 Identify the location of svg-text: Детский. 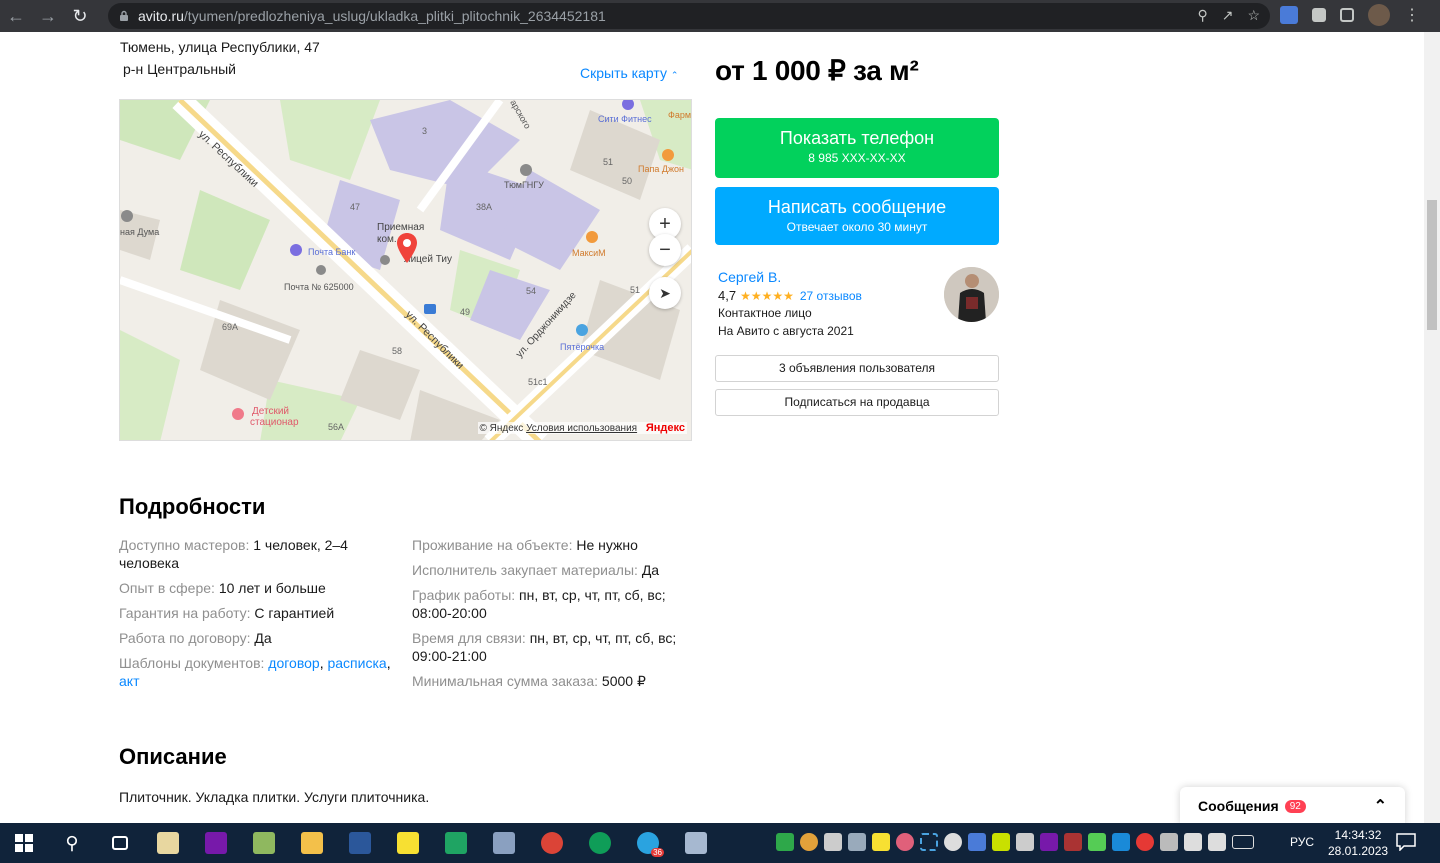
(270, 411).